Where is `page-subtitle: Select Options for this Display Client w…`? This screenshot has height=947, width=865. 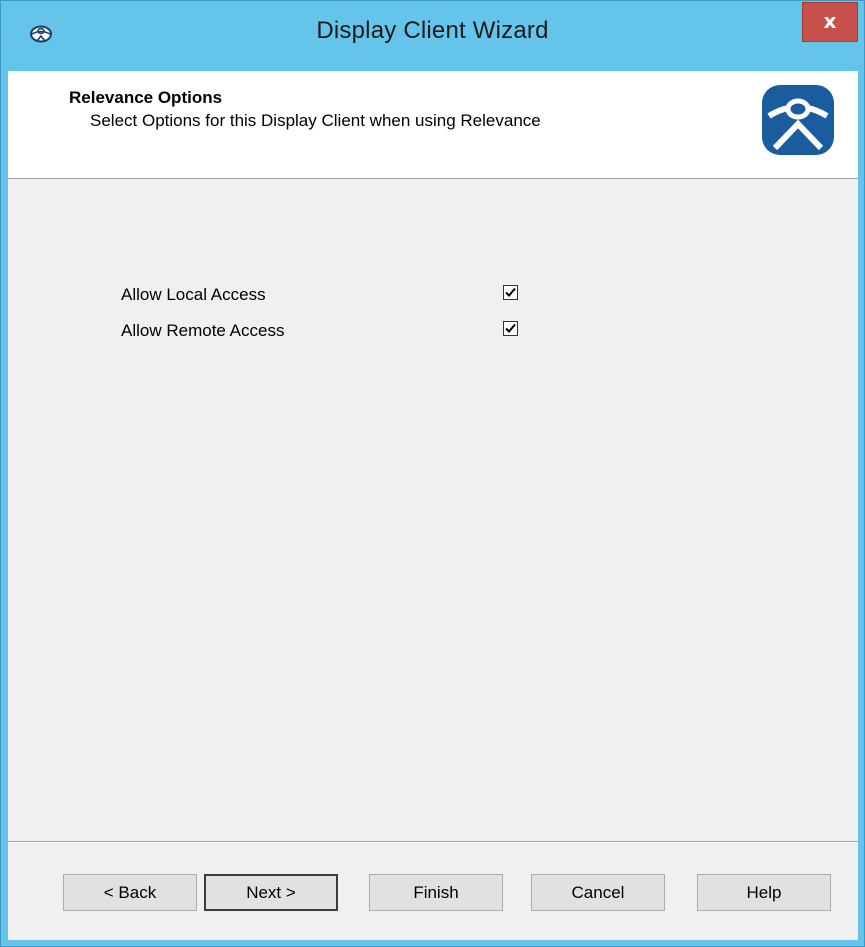
page-subtitle: Select Options for this Display Client w… is located at coordinates (315, 120).